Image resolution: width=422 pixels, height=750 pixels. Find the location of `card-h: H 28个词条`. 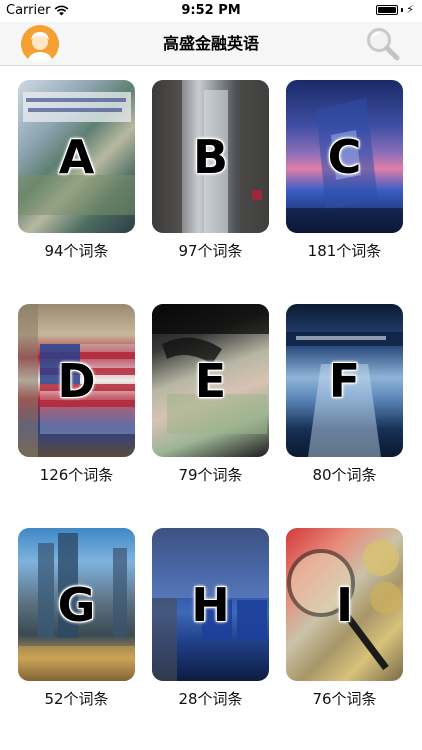

card-h: H 28个词条 is located at coordinates (210, 618).